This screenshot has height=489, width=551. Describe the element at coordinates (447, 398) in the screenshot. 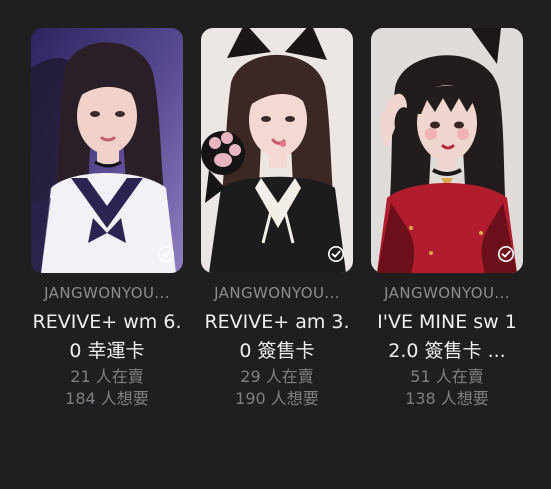

I see `wanting-count: 138 人想要` at that location.